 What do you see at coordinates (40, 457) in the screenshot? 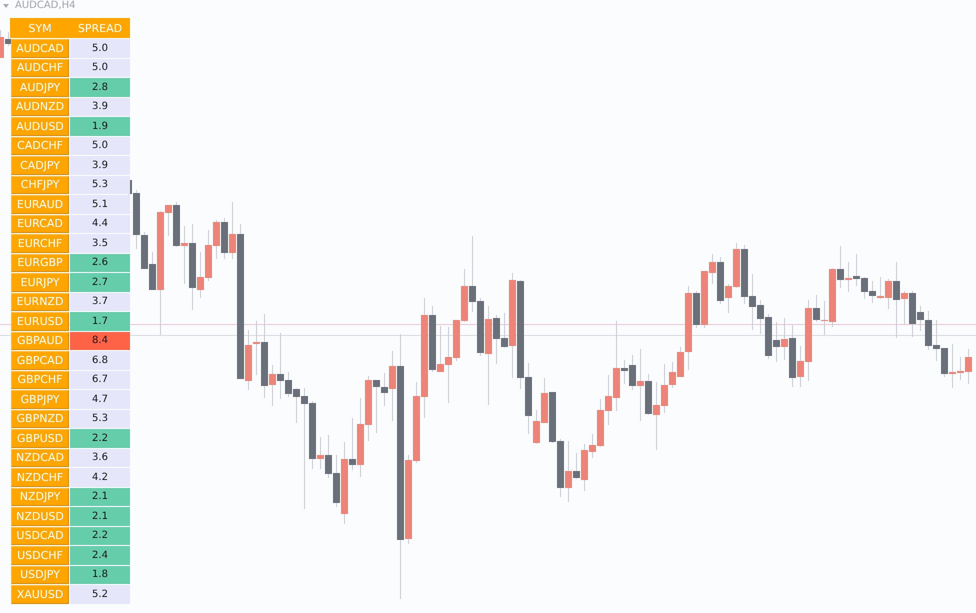
I see `symbol-button: NZDCAD` at bounding box center [40, 457].